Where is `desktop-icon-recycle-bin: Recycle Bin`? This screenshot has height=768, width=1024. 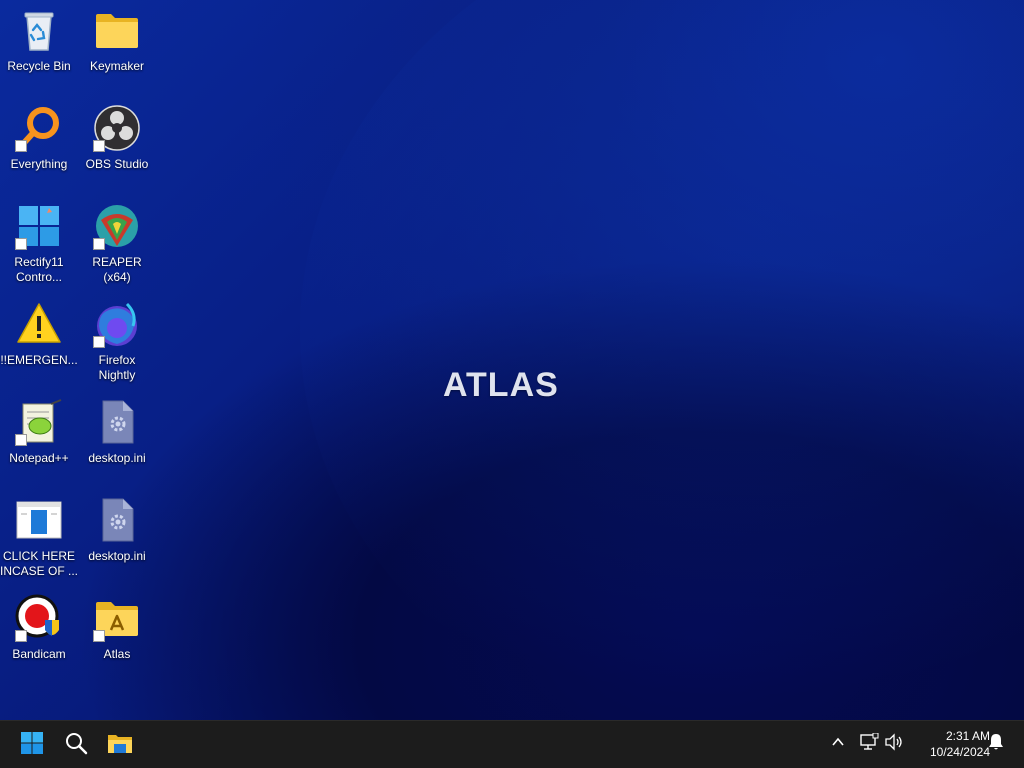
desktop-icon-recycle-bin: Recycle Bin is located at coordinates (39, 47).